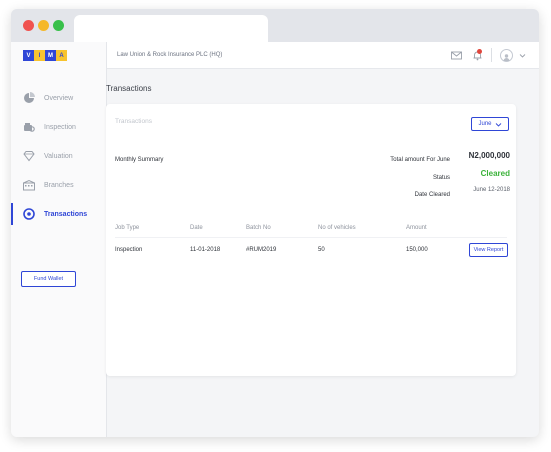 This screenshot has width=551, height=452. I want to click on sidebar-item-label: Valuation, so click(58, 156).